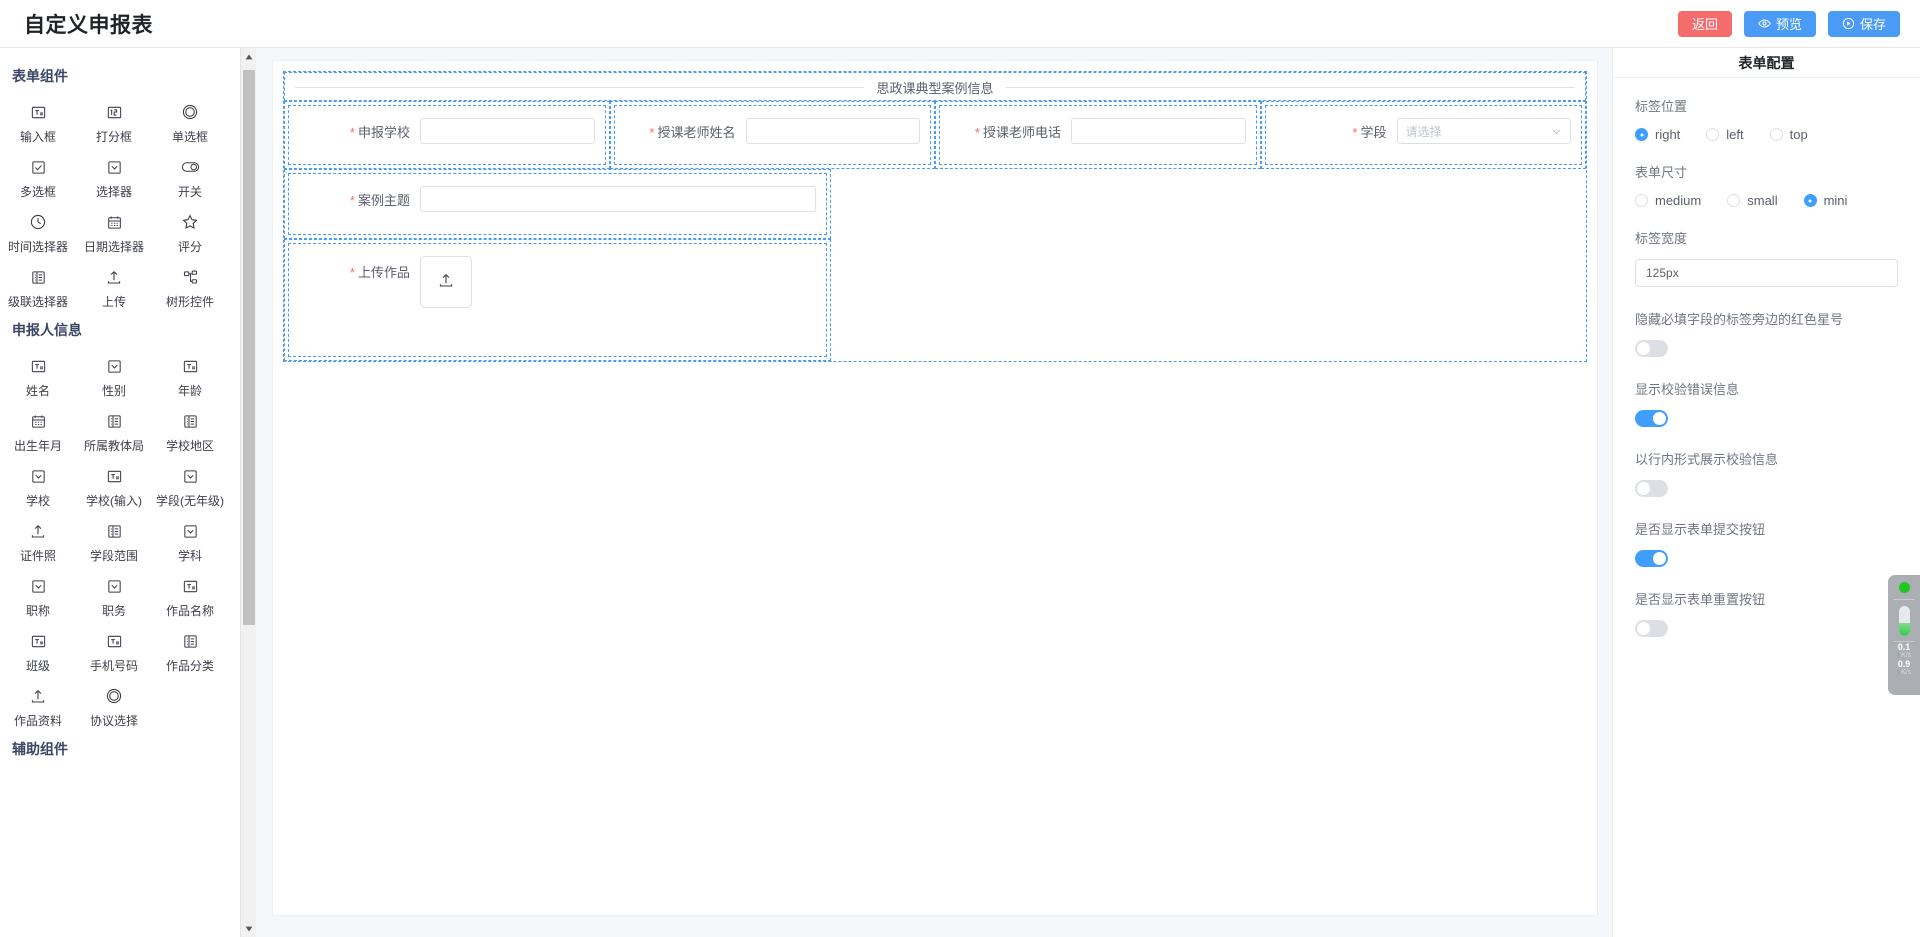  I want to click on widget-申报学校: * 申报学校, so click(447, 135).